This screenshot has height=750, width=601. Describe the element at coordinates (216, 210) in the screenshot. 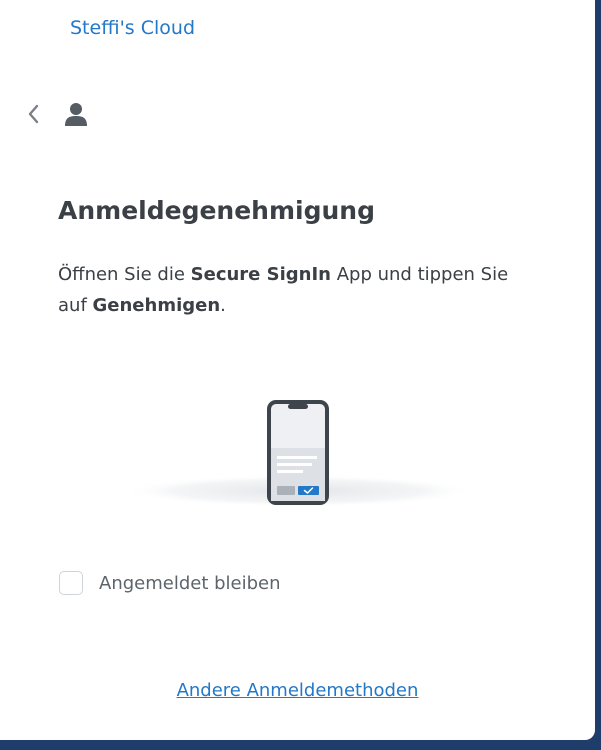

I see `page-title: Anmeldegenehmigung` at that location.